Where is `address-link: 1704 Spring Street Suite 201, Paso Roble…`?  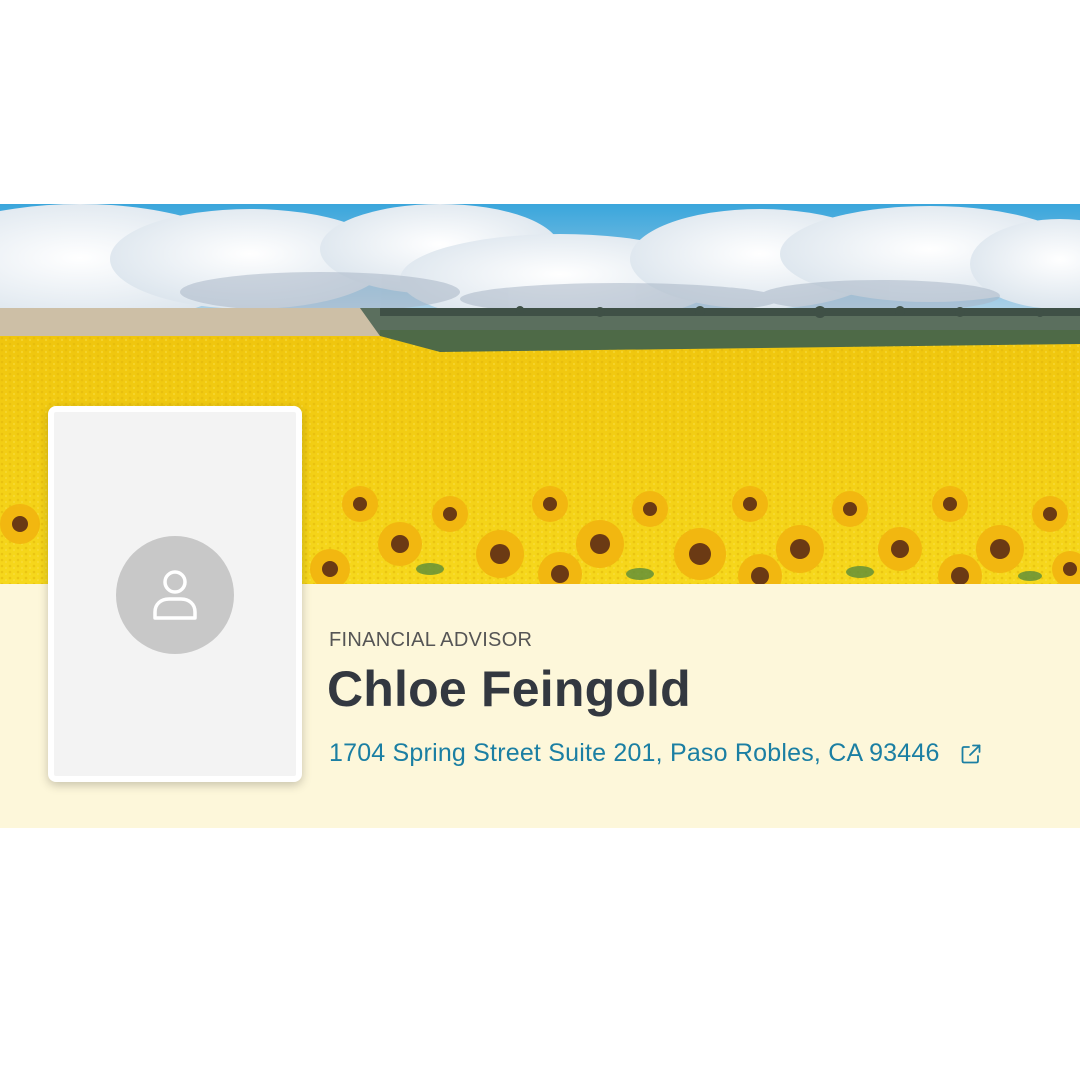 address-link: 1704 Spring Street Suite 201, Paso Roble… is located at coordinates (655, 753).